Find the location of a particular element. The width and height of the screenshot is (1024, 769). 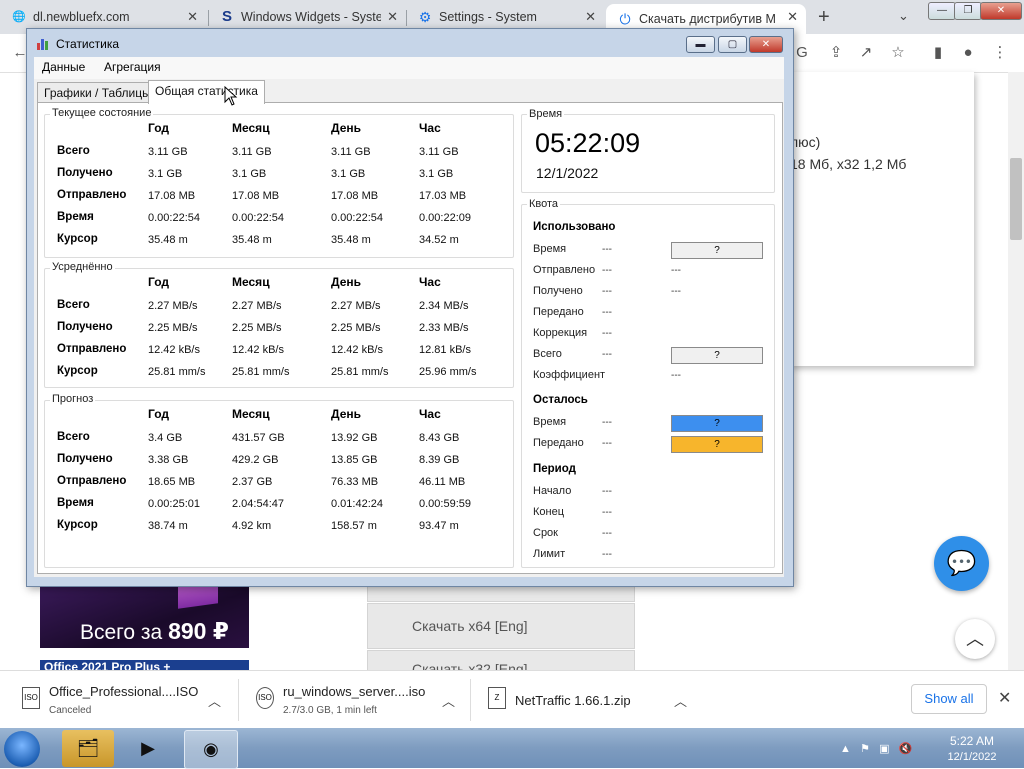

chrome-taskbar-icon: ◉ is located at coordinates (211, 749).